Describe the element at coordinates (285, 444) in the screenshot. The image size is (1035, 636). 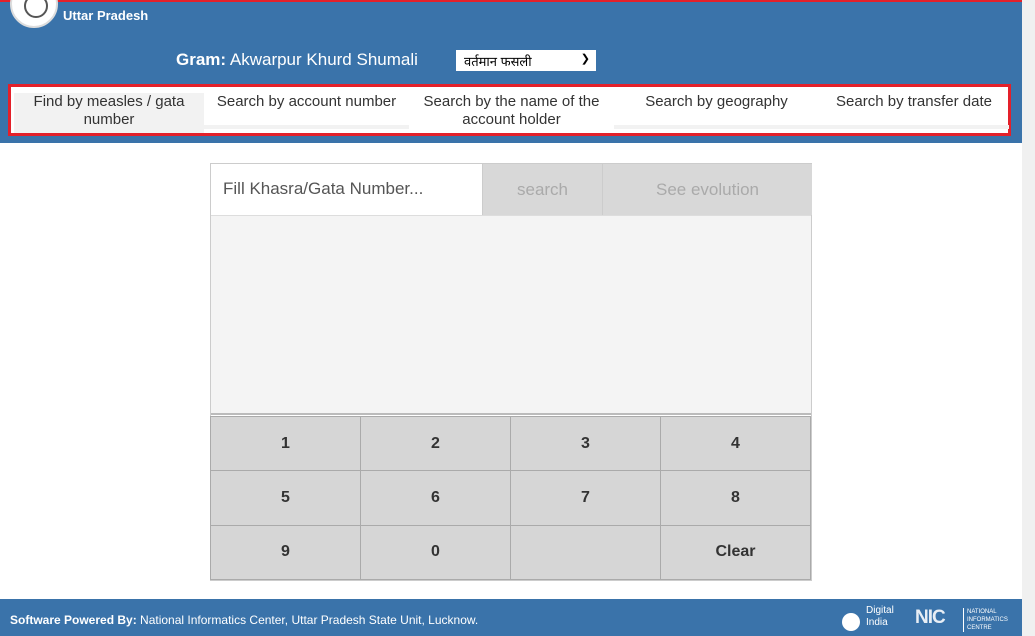
I see `key-1: 1` at that location.